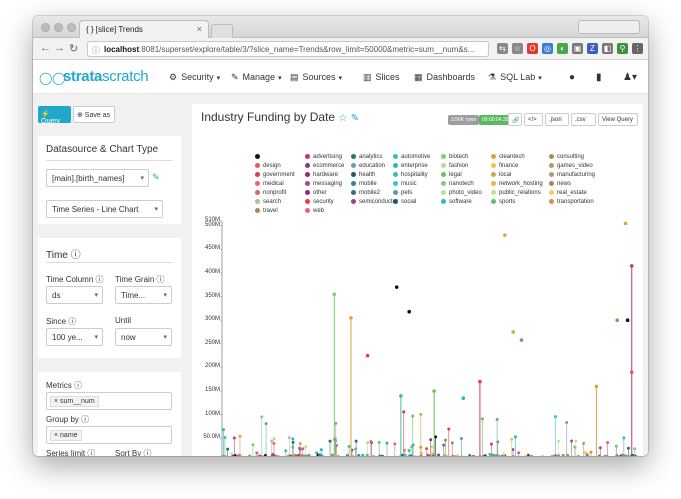 This screenshot has width=681, height=499. What do you see at coordinates (547, 48) in the screenshot?
I see `extension-icon: ◎` at bounding box center [547, 48].